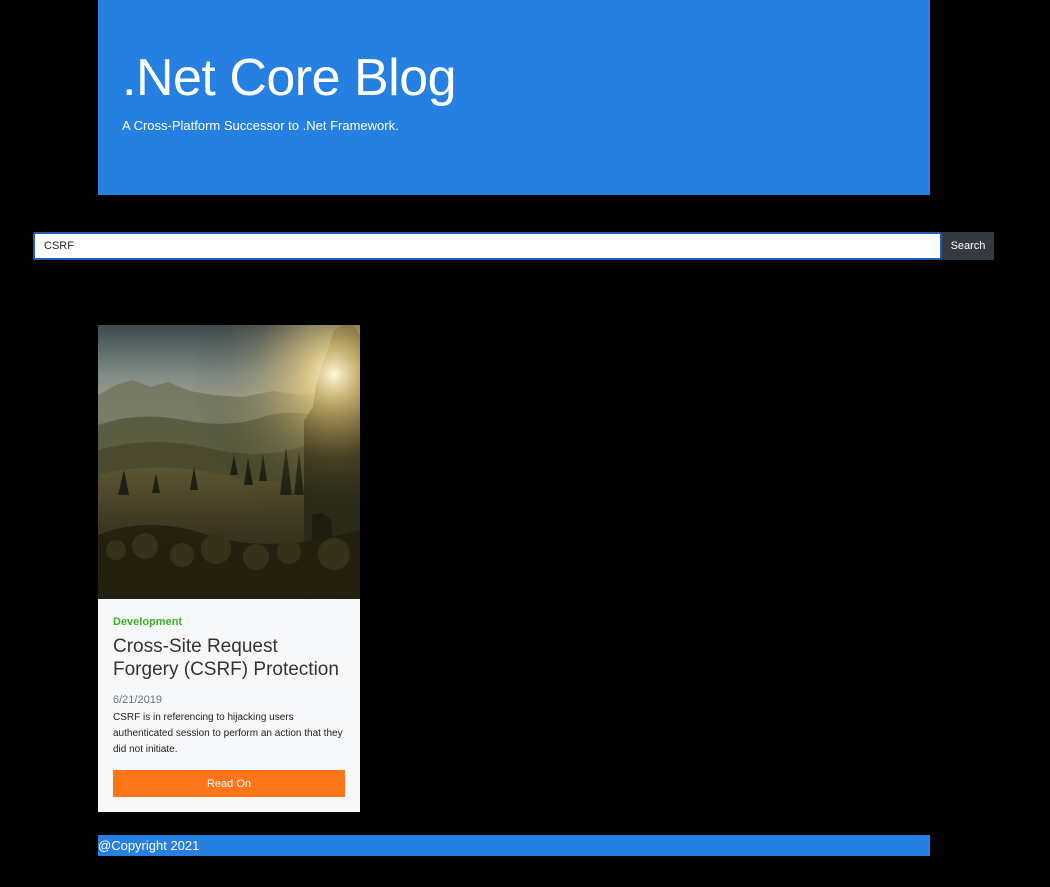 The width and height of the screenshot is (1050, 887). Describe the element at coordinates (229, 622) in the screenshot. I see `post-category: Development` at that location.